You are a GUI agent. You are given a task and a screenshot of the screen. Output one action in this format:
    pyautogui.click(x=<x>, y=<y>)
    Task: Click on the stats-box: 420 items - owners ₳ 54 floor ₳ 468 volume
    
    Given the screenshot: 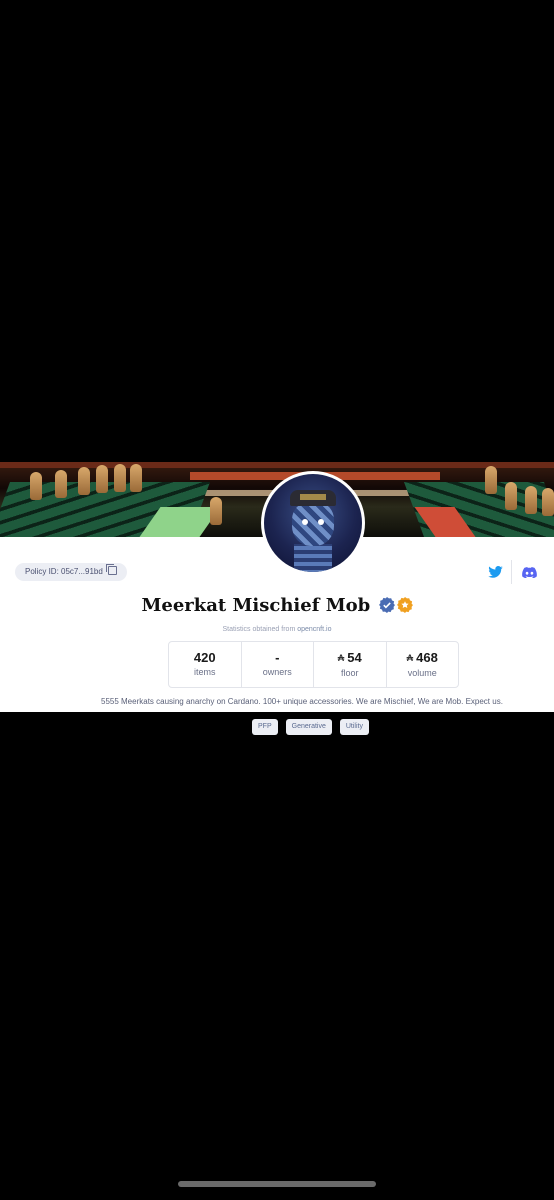 What is the action you would take?
    pyautogui.click(x=313, y=664)
    